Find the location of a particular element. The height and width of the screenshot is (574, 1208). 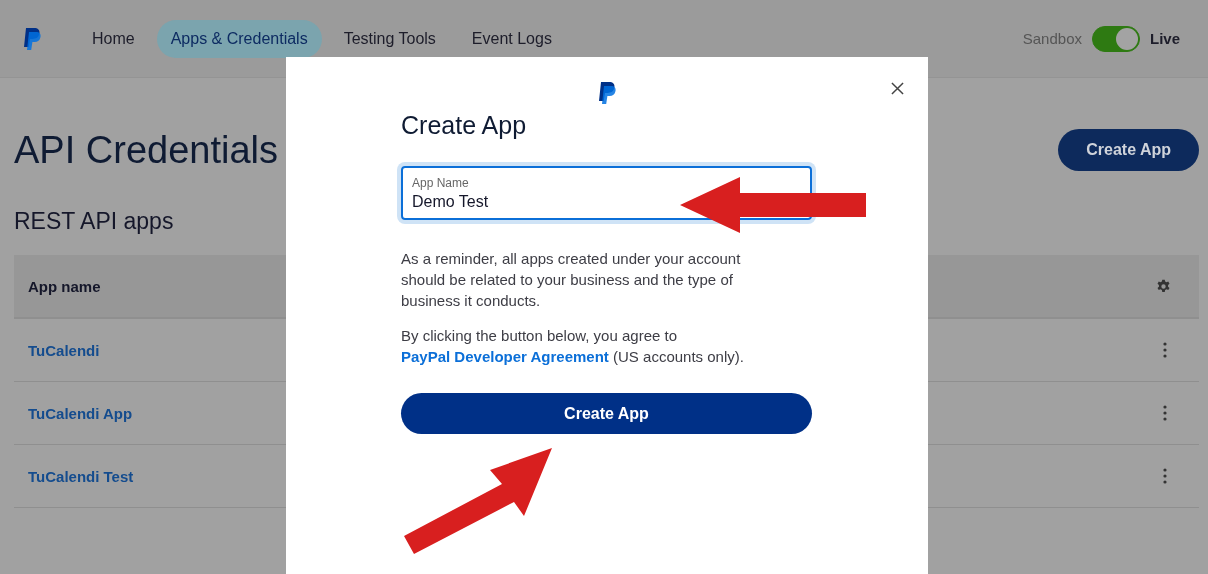

close-icon is located at coordinates (897, 88).